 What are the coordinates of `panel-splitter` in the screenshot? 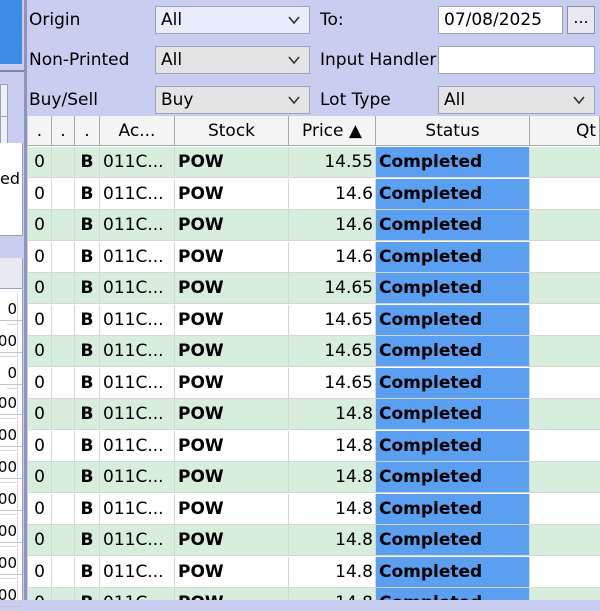 It's located at (25, 300).